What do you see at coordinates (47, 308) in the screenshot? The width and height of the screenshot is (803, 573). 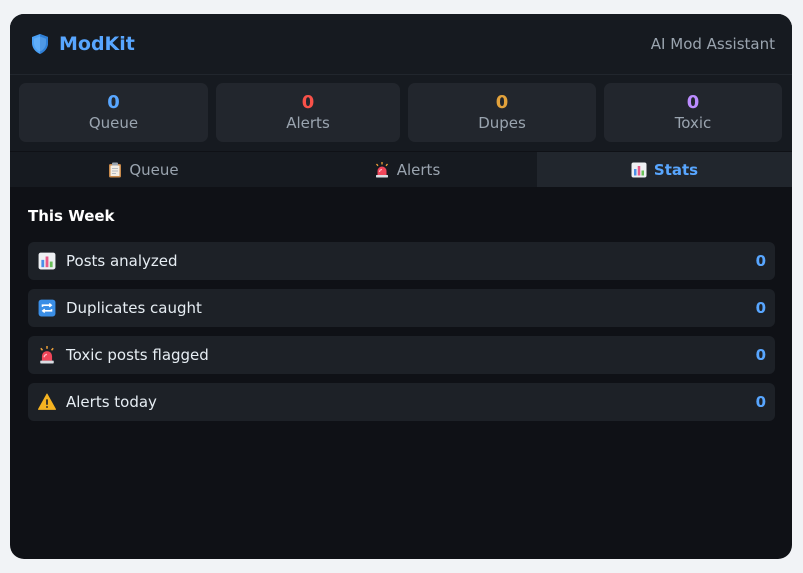 I see `repeat-icon` at bounding box center [47, 308].